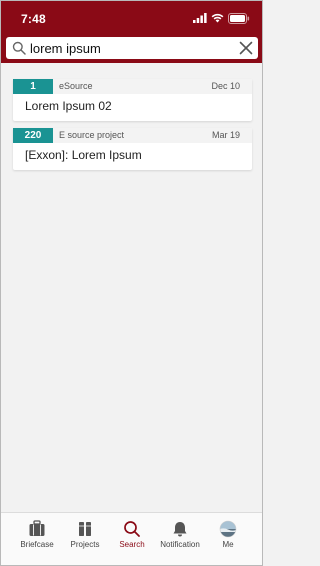  Describe the element at coordinates (131, 16) in the screenshot. I see `status-bar: 7:48` at that location.